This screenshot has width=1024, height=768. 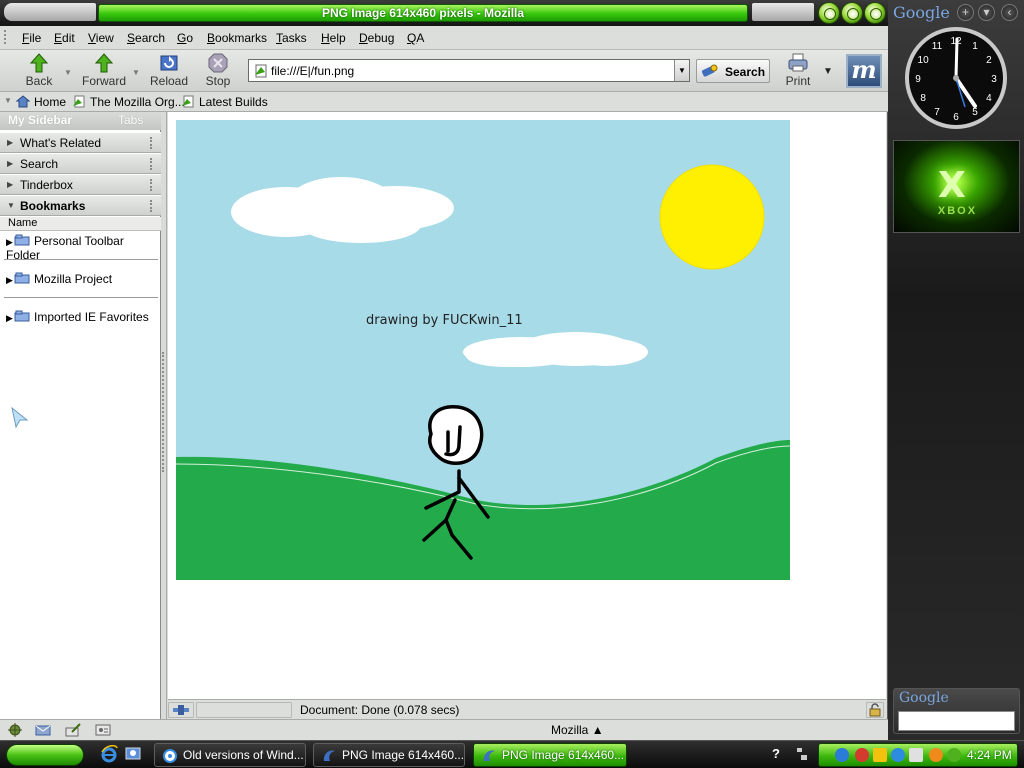 I want to click on sidebar-header: My Sidebar Tabs, so click(x=80, y=121).